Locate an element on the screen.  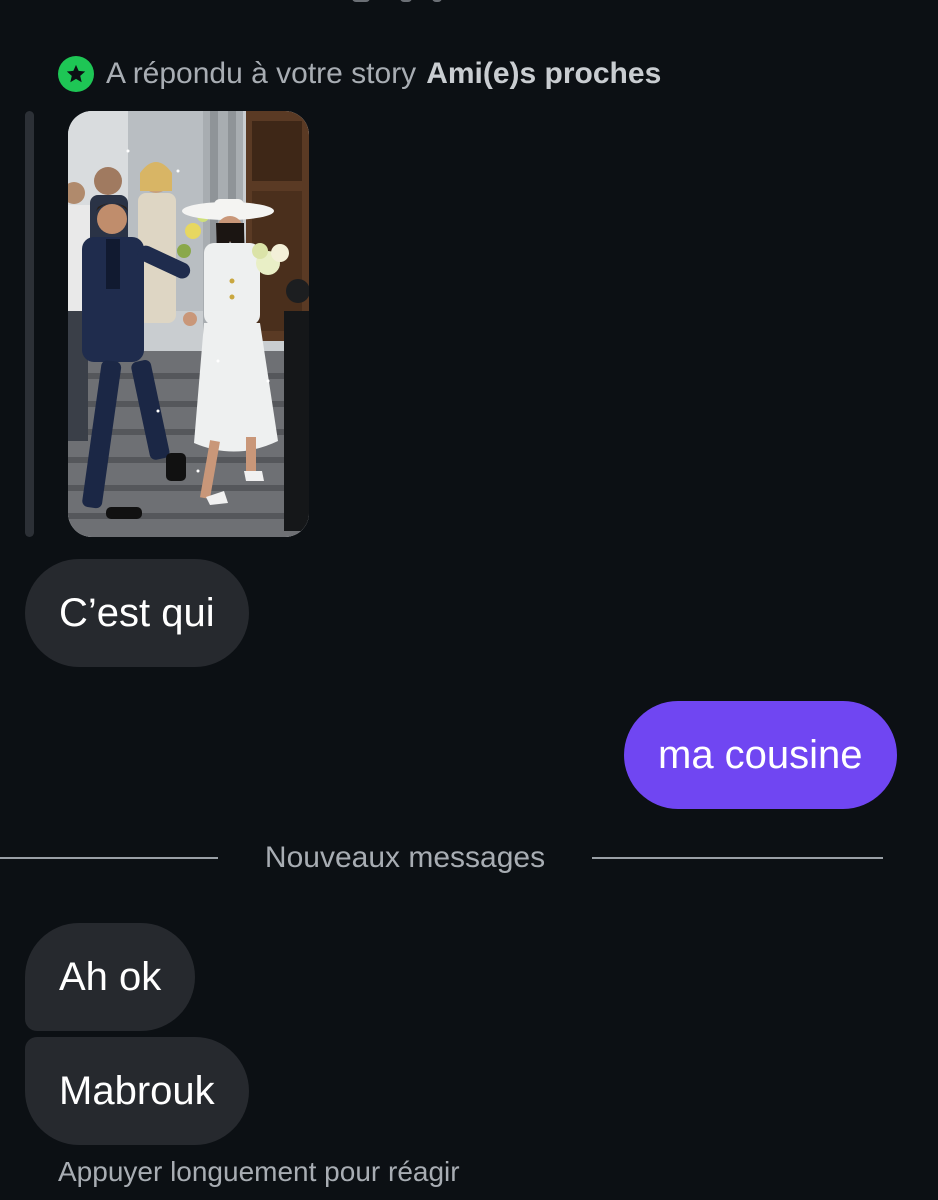
message-bubble-incoming: Mabrouk is located at coordinates (137, 1091).